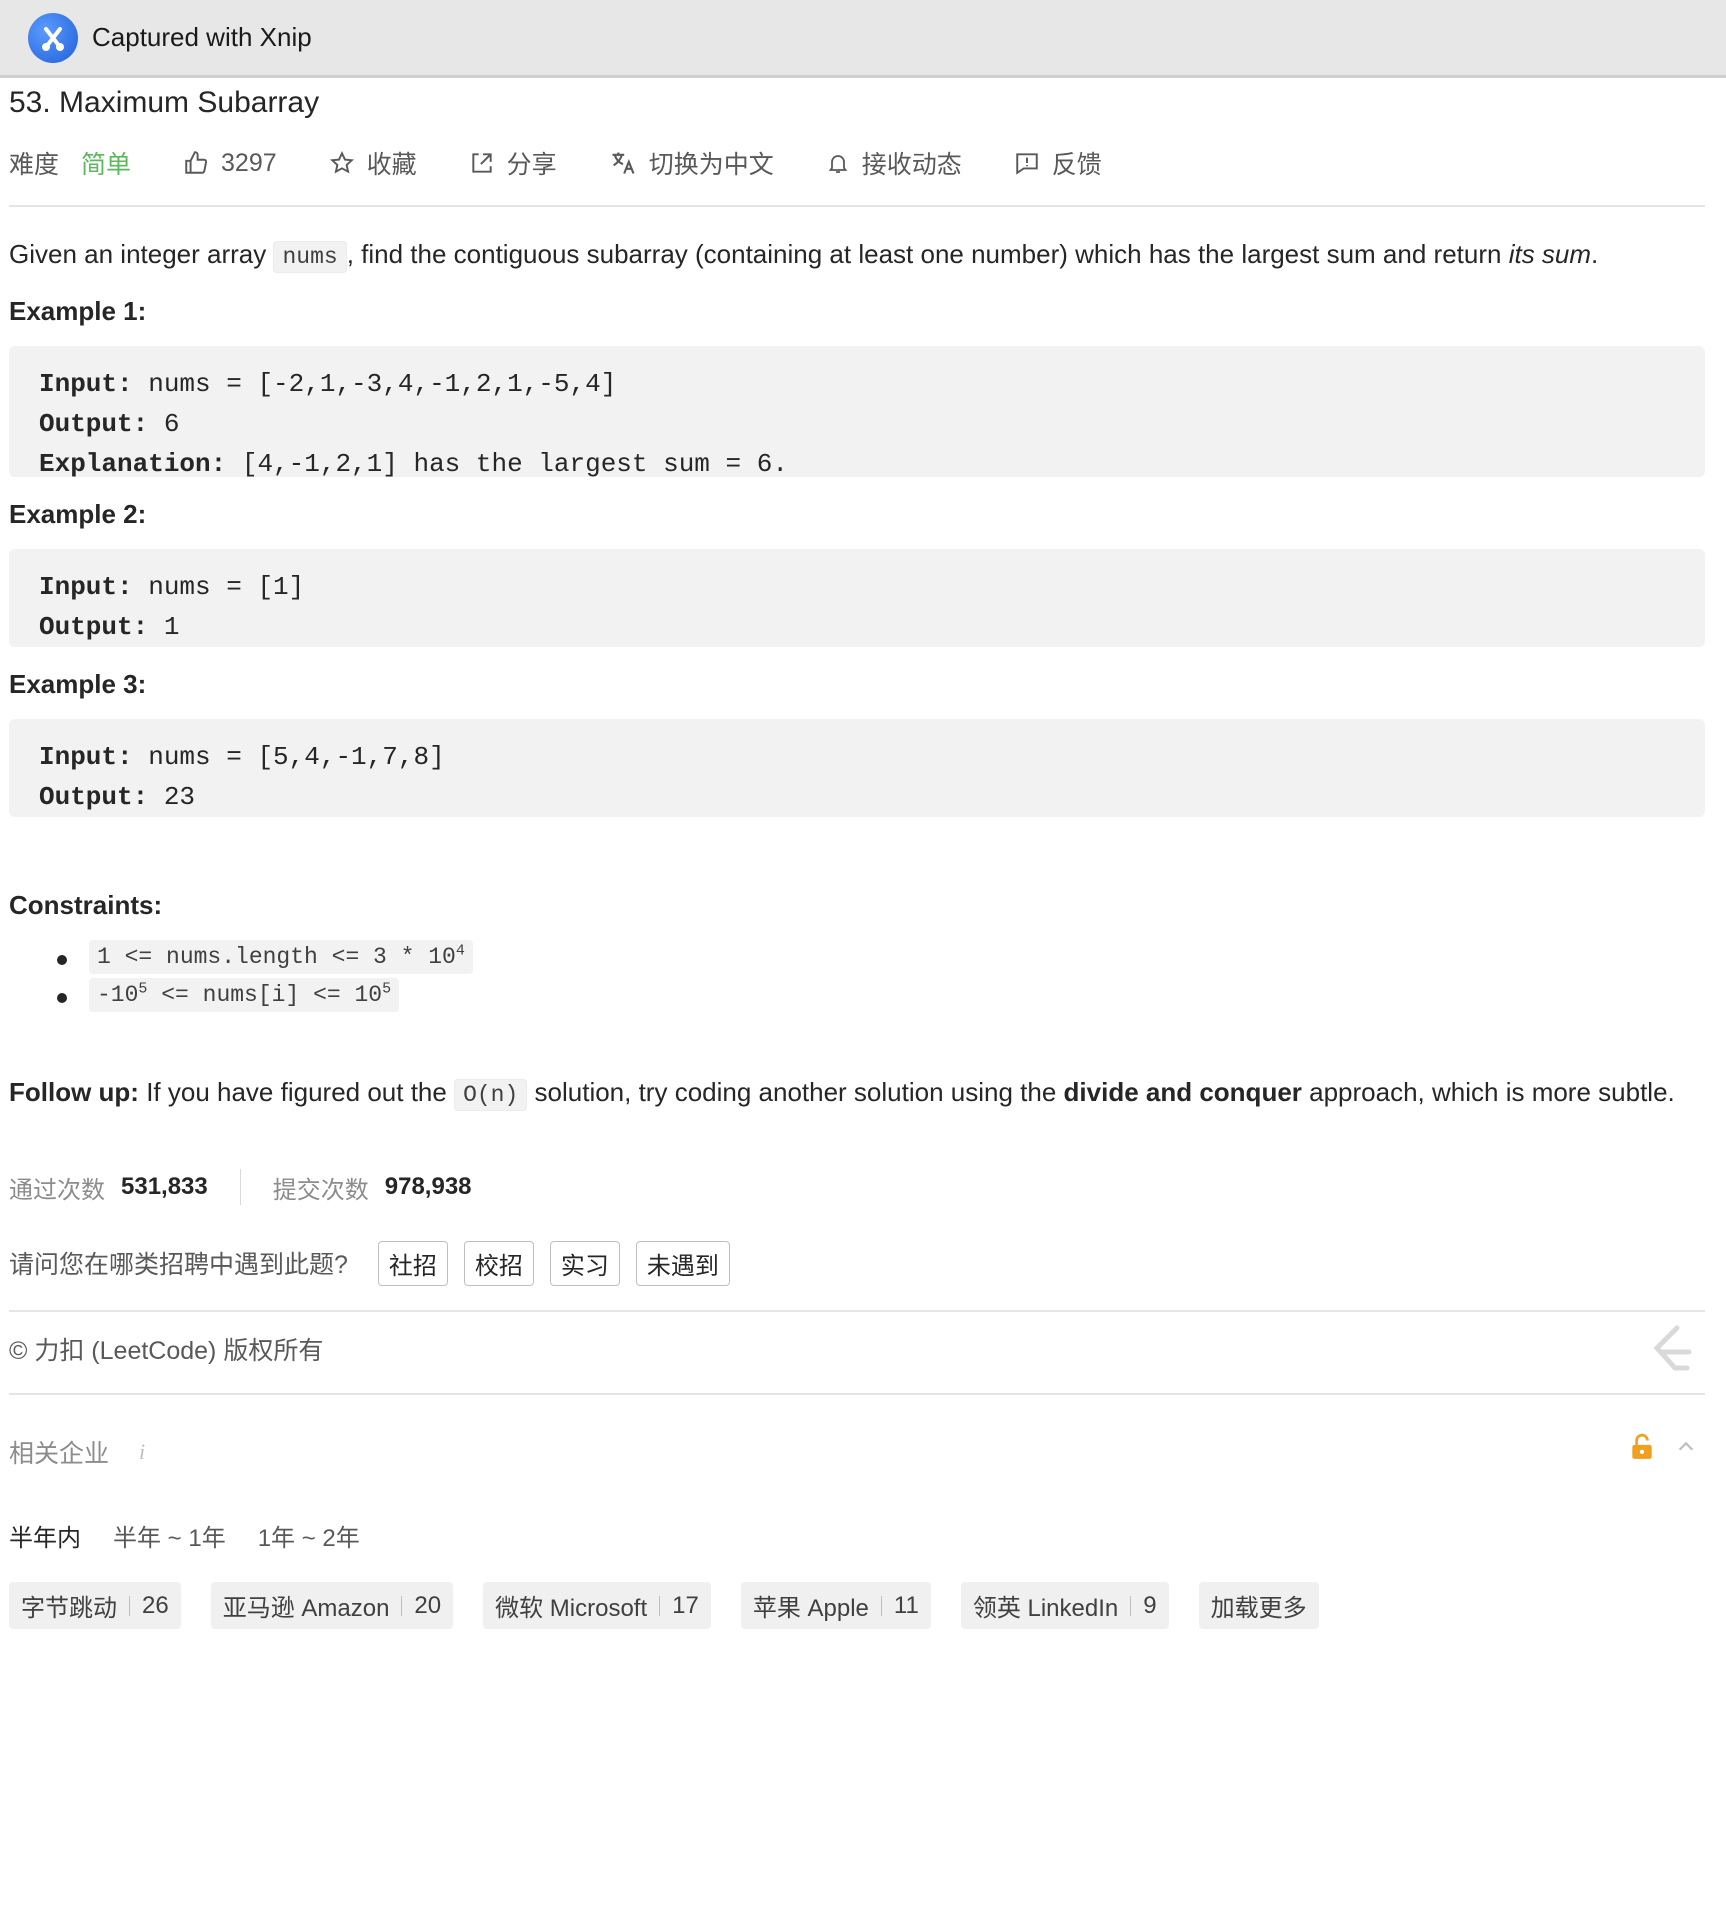 The height and width of the screenshot is (1914, 1726). I want to click on input-value: nums = [1], so click(218, 587).